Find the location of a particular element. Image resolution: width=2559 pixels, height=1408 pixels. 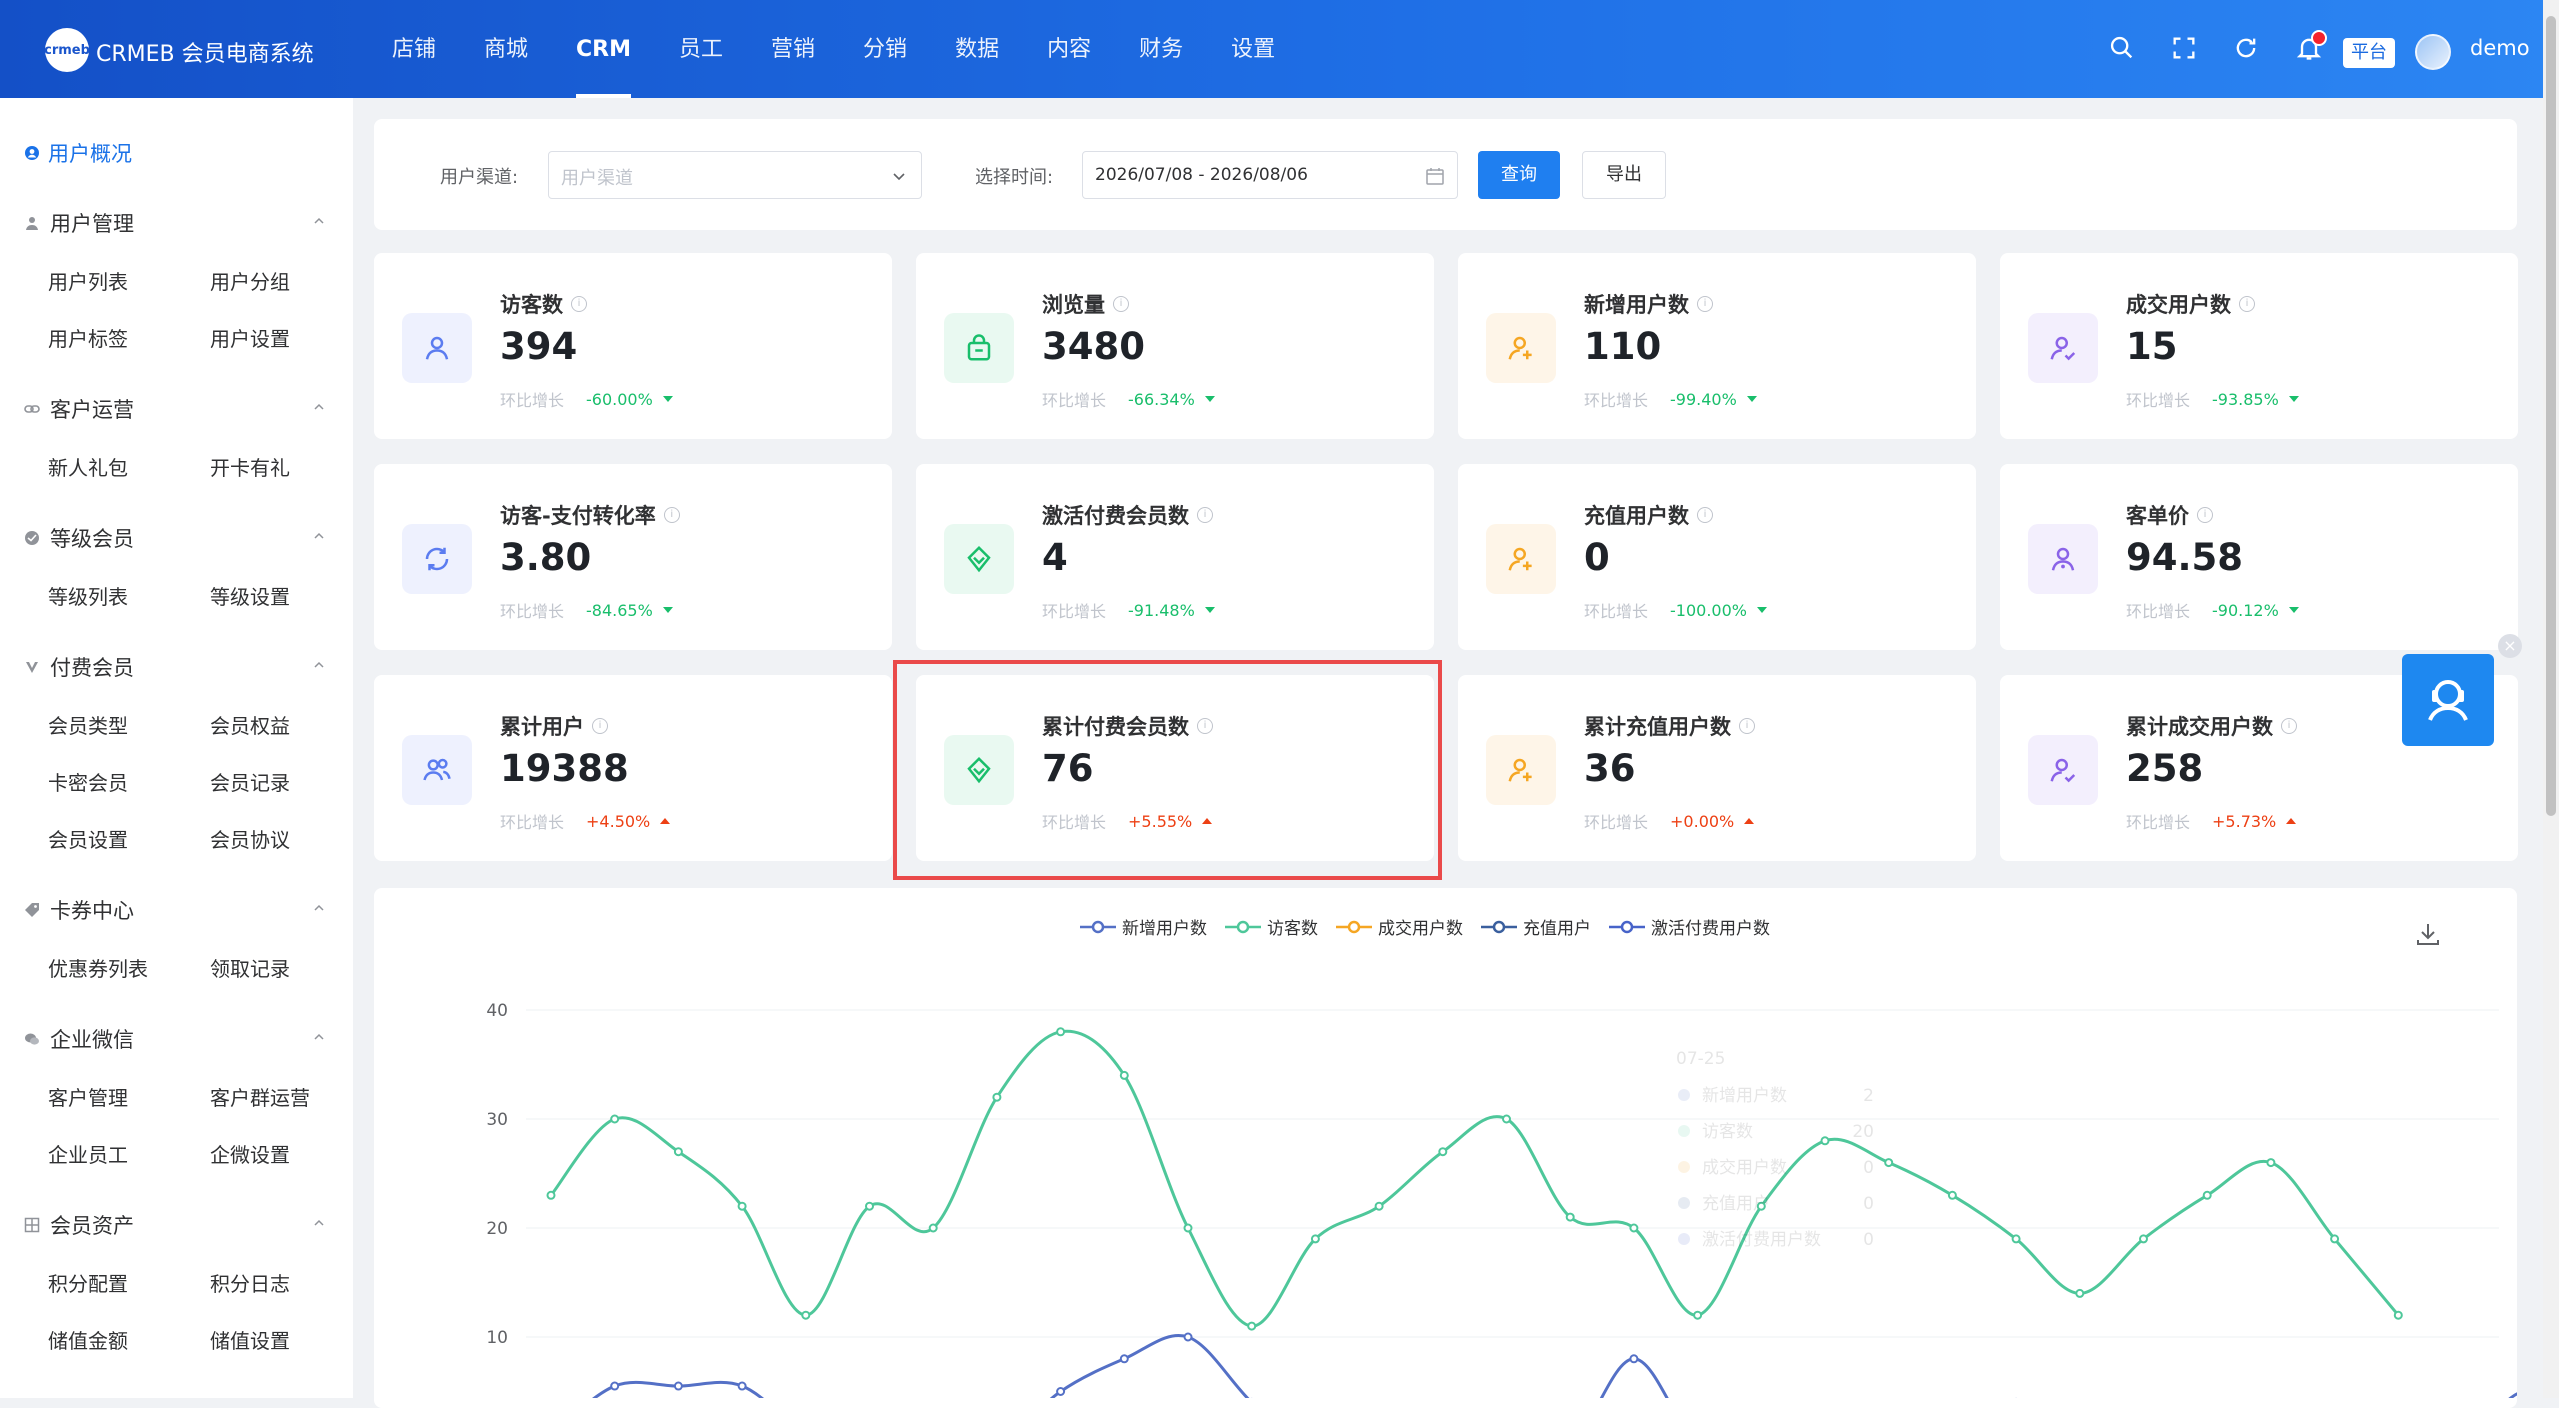

download-icon is located at coordinates (2428, 934).